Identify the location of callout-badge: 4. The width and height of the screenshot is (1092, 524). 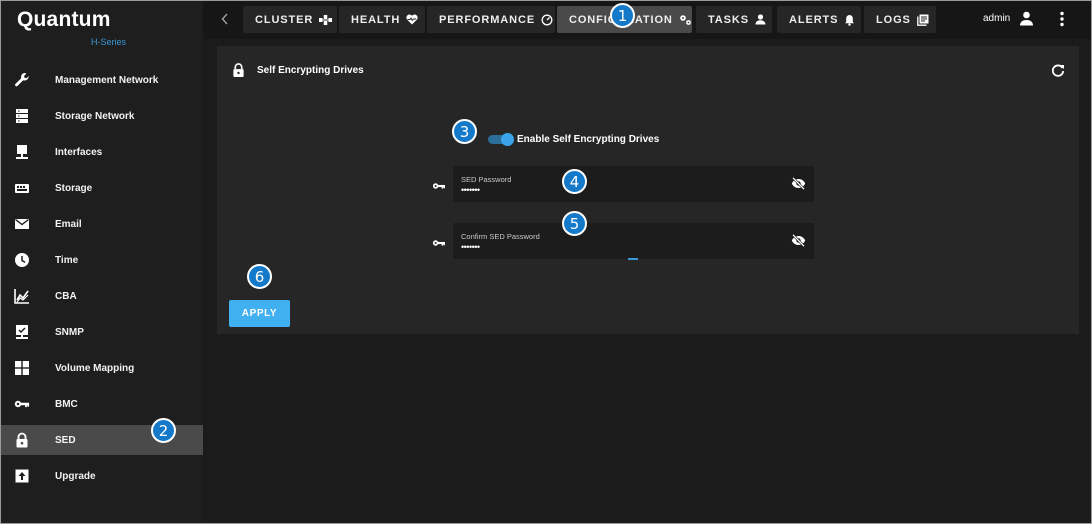
(574, 181).